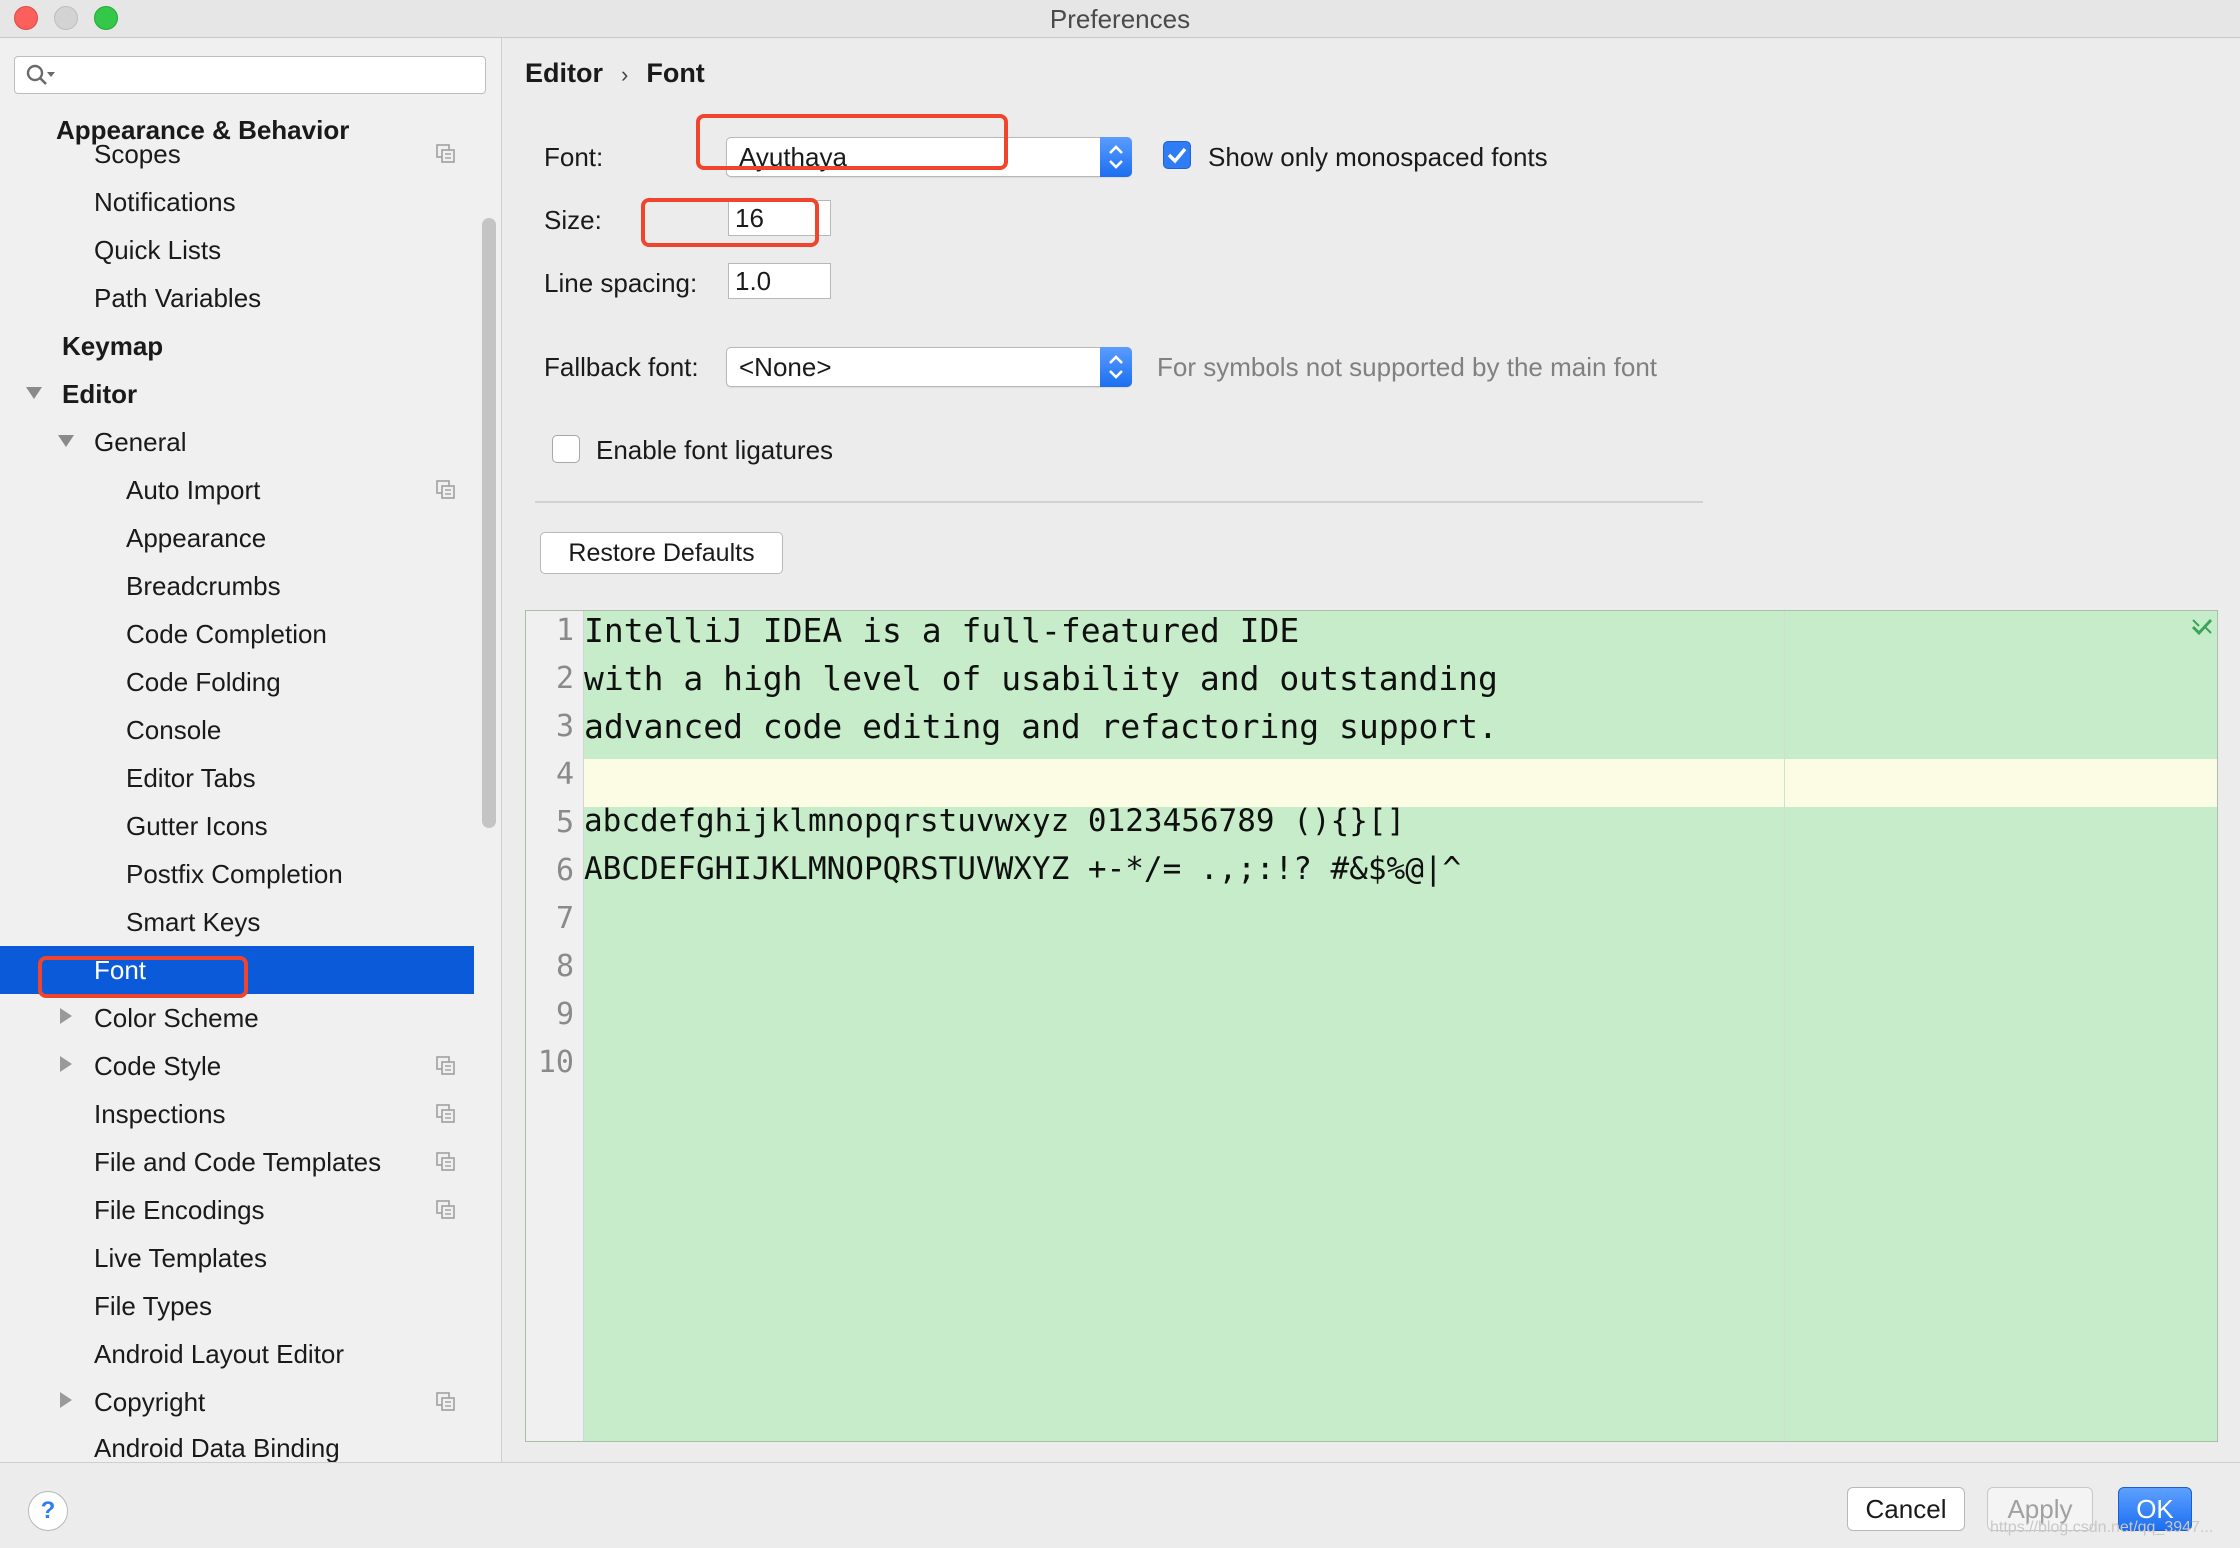  What do you see at coordinates (564, 822) in the screenshot?
I see `line-number: 5` at bounding box center [564, 822].